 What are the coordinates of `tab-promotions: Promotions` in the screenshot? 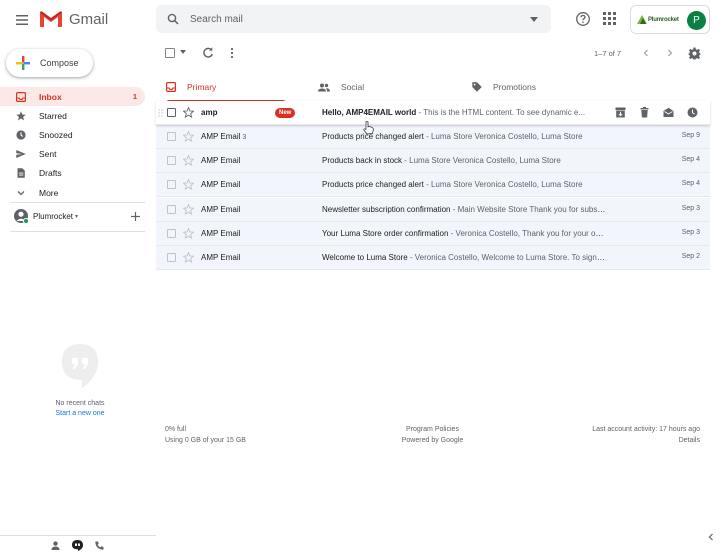 It's located at (504, 87).